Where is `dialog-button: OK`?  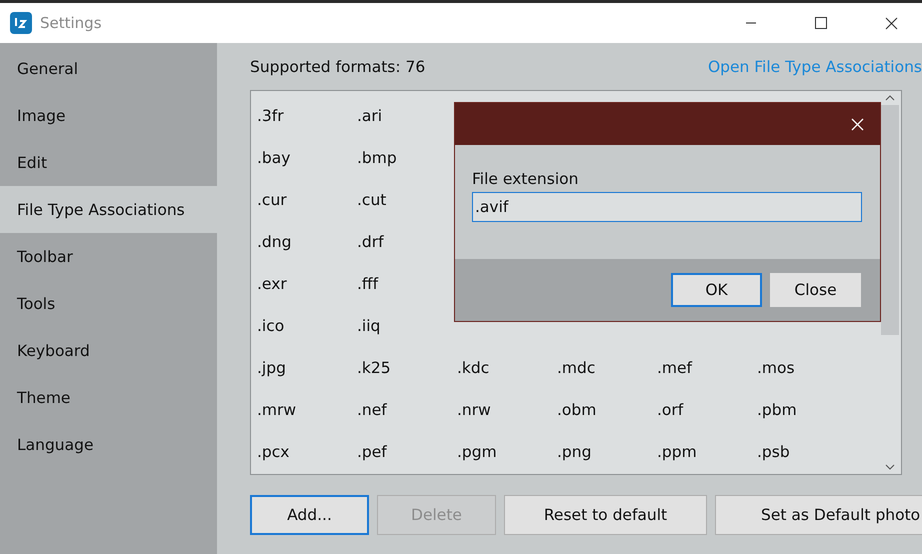
dialog-button: OK is located at coordinates (716, 290).